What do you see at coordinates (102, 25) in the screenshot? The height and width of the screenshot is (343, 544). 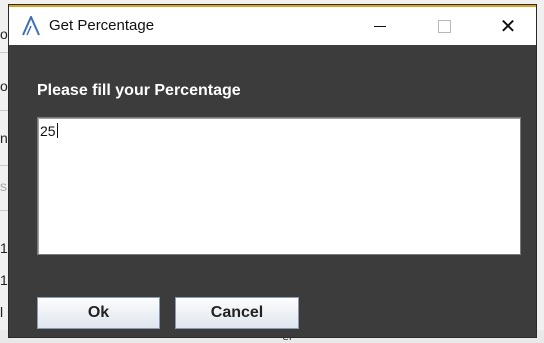 I see `dialog-title: Get Percentage` at bounding box center [102, 25].